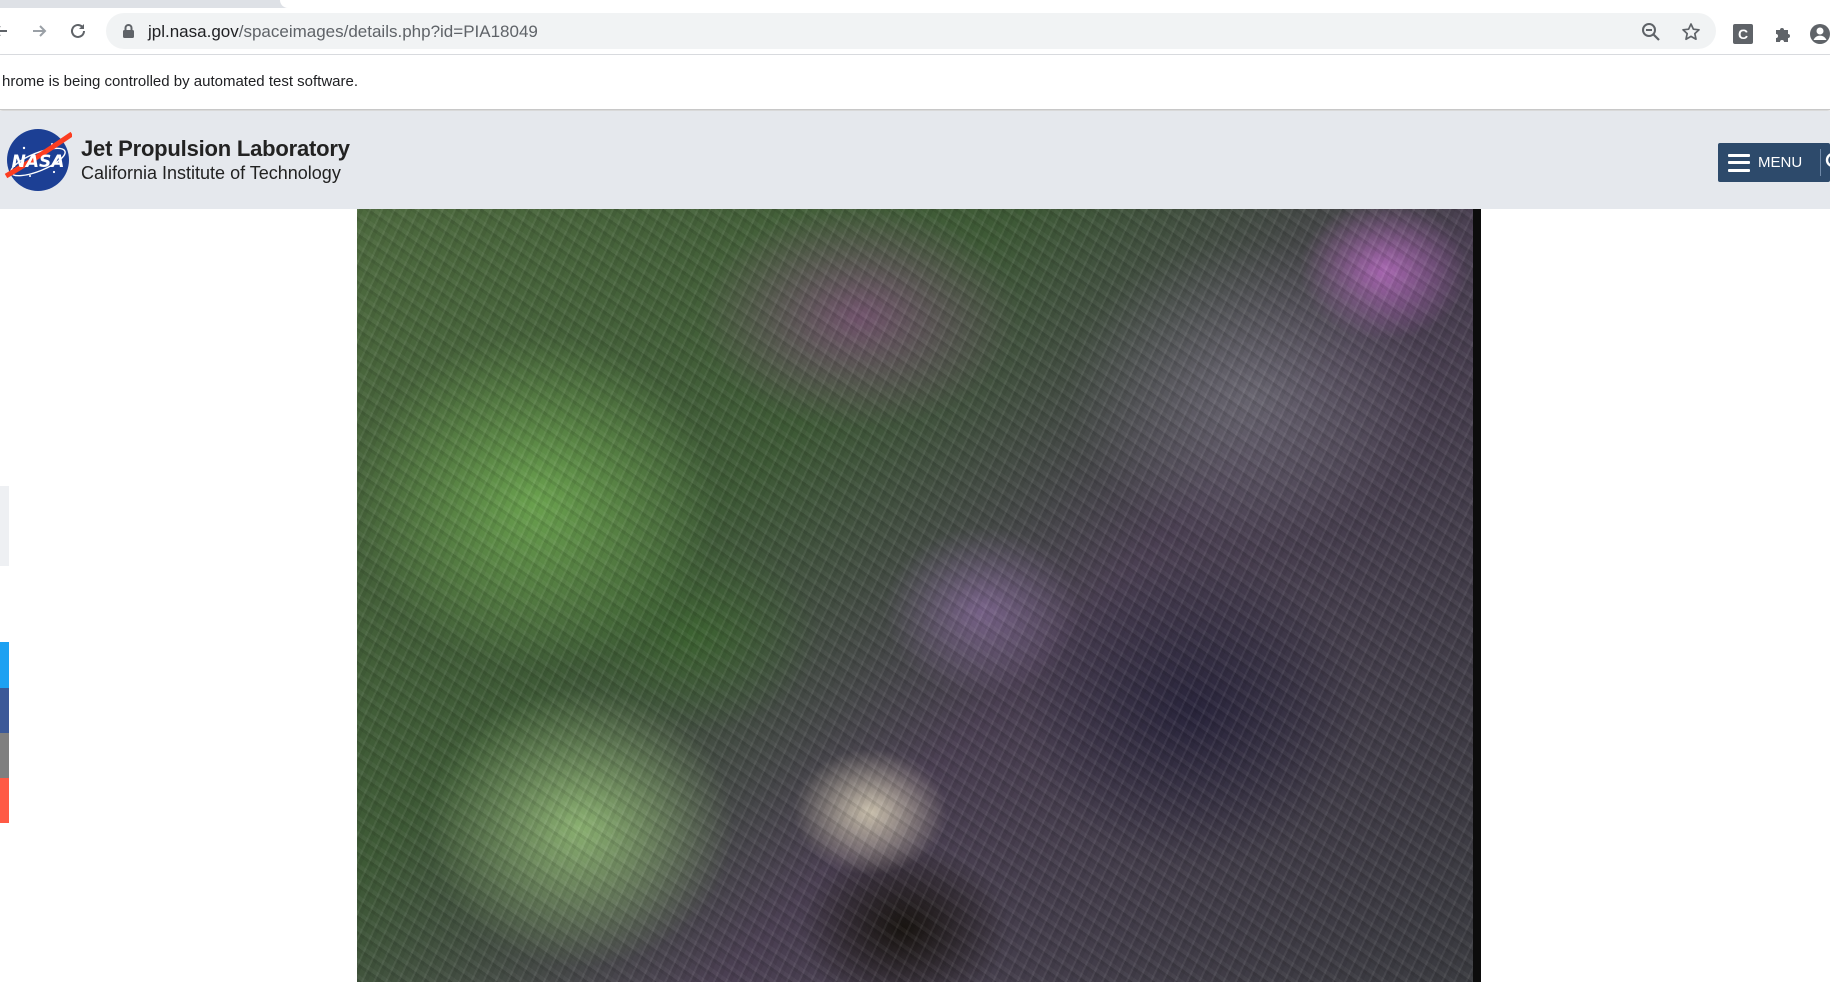 This screenshot has height=982, width=1830. What do you see at coordinates (4, 526) in the screenshot?
I see `sidebar-panel-edge` at bounding box center [4, 526].